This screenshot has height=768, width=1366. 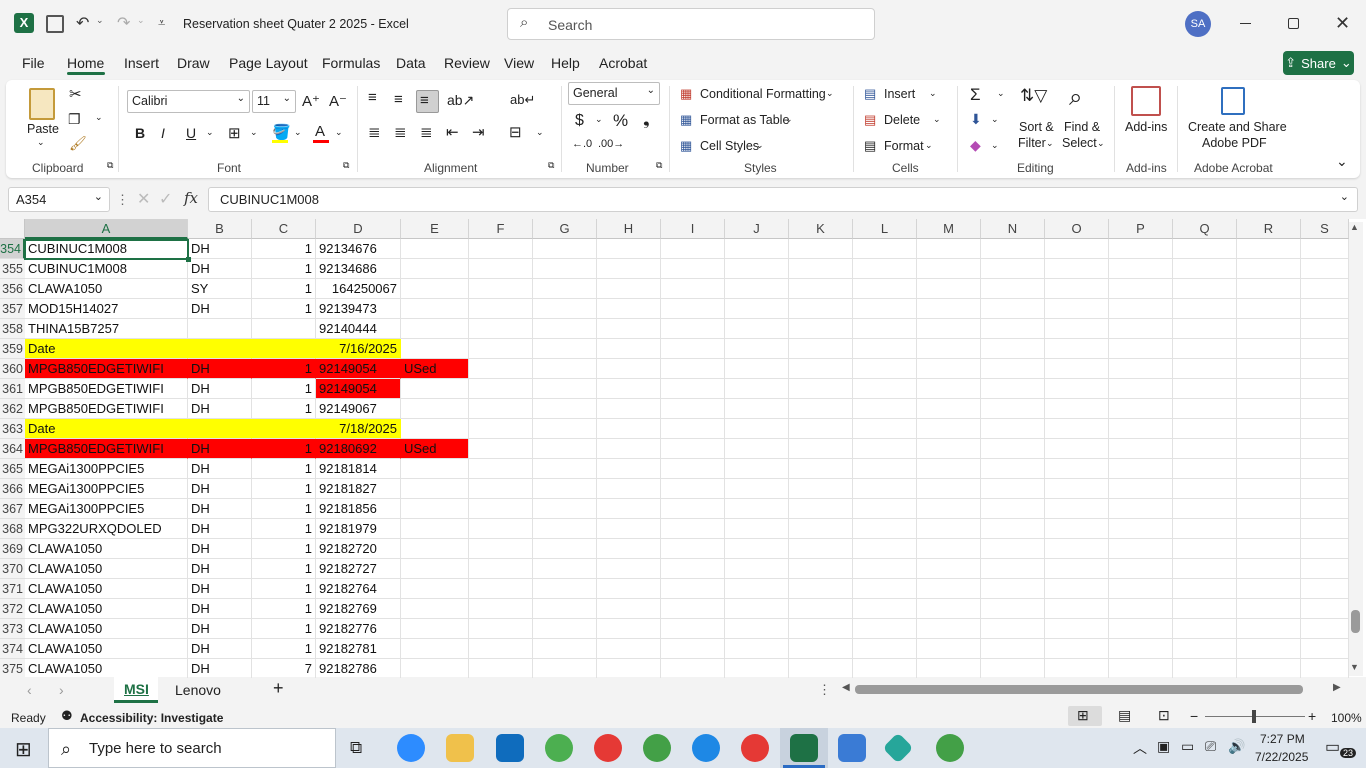 I want to click on scroll-right-icon: ▶, so click(x=1337, y=687).